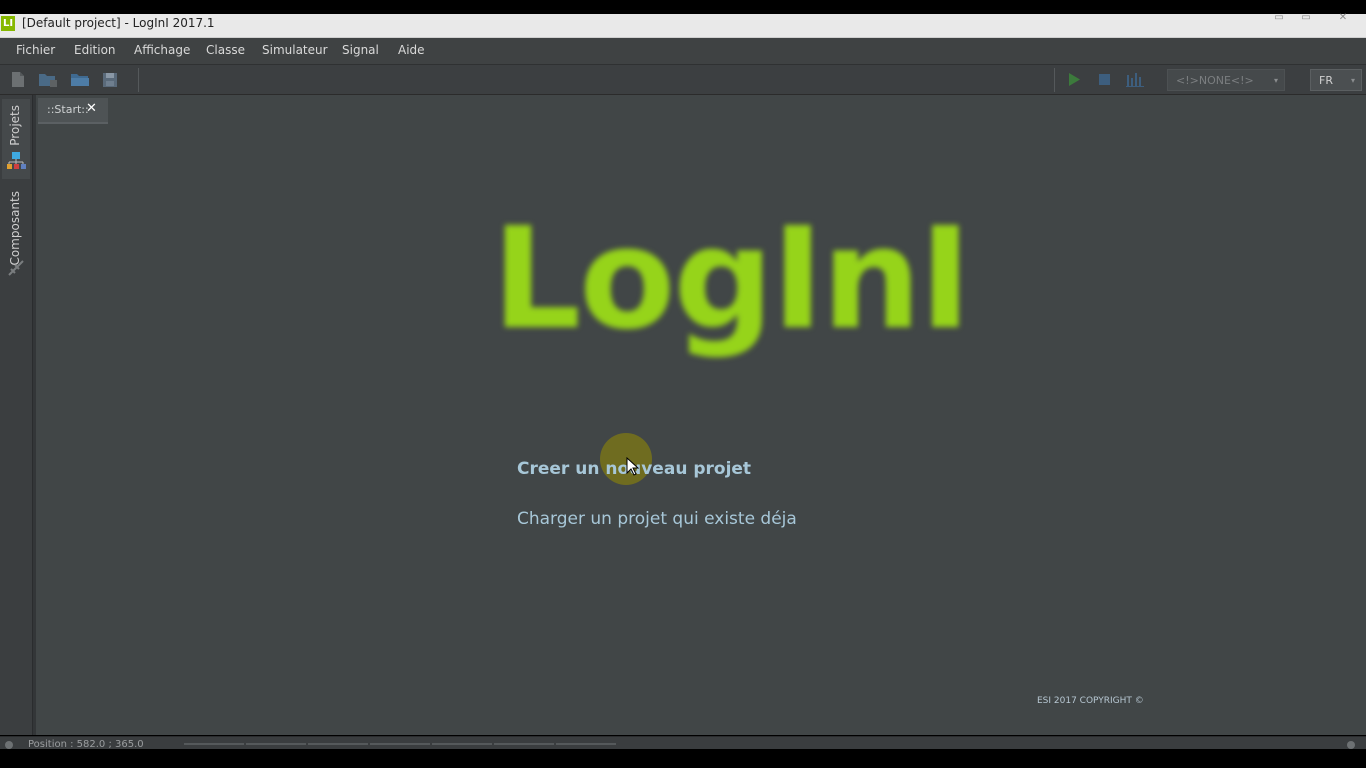 The width and height of the screenshot is (1366, 768). Describe the element at coordinates (295, 50) in the screenshot. I see `menu-simulateur: Simulateur` at that location.